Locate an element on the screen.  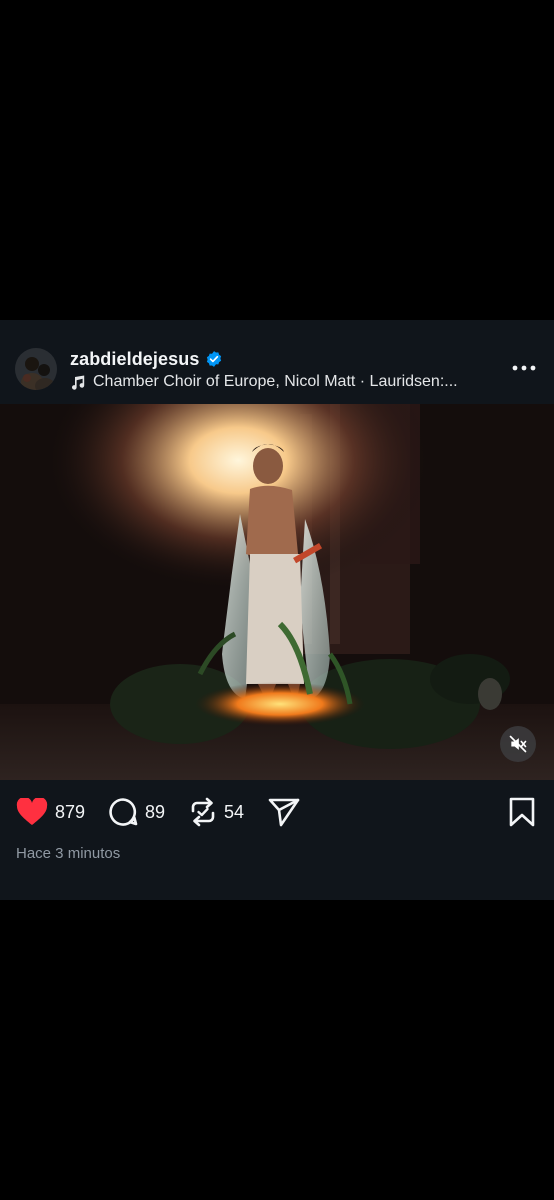
comment-button: 89 is located at coordinates (136, 812).